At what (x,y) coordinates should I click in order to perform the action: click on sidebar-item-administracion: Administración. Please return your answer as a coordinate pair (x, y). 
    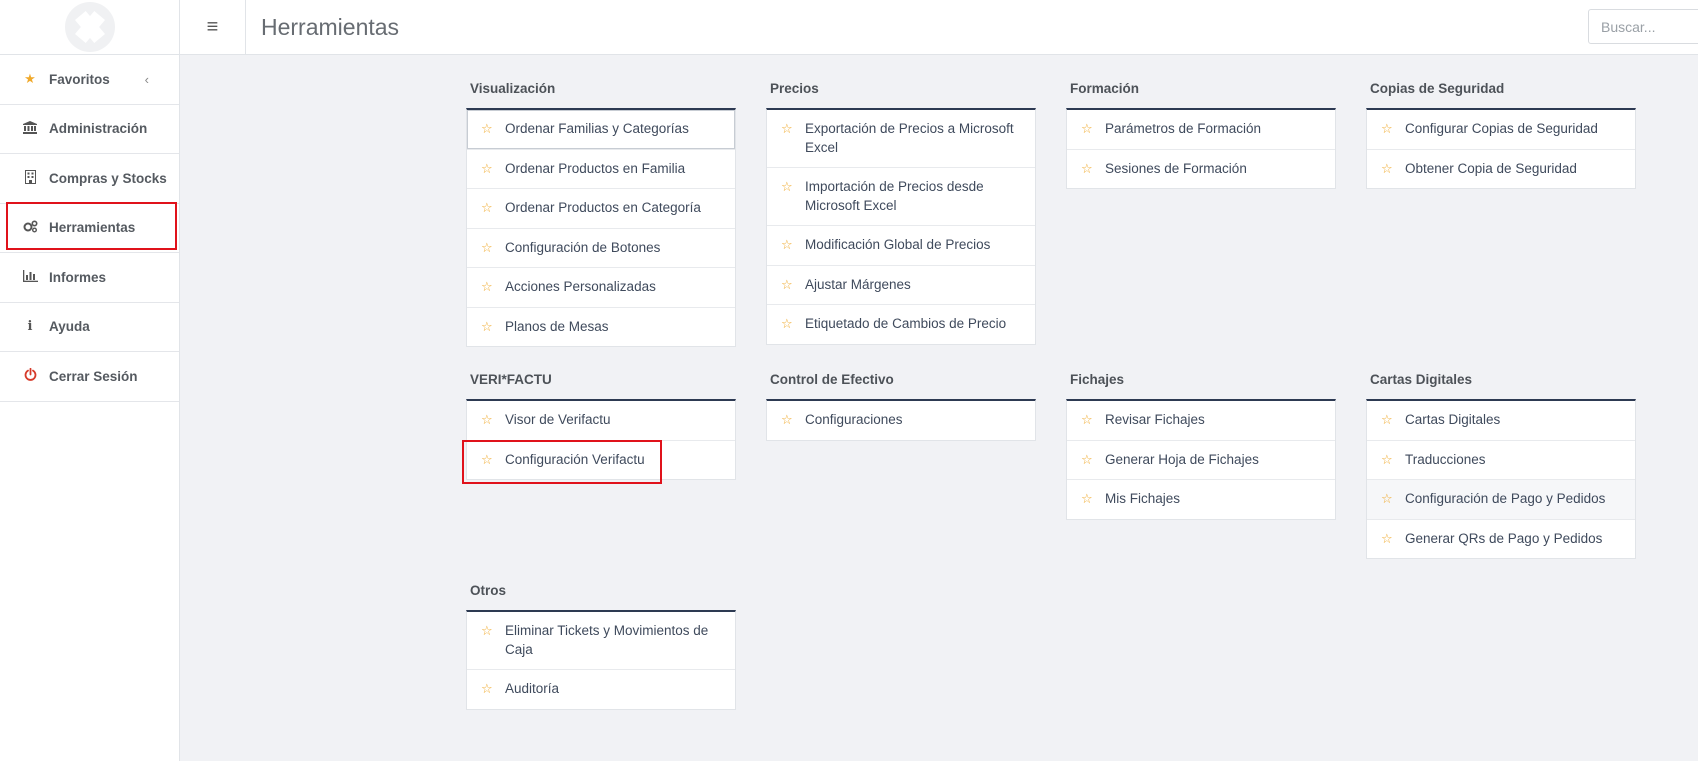
    Looking at the image, I should click on (89, 129).